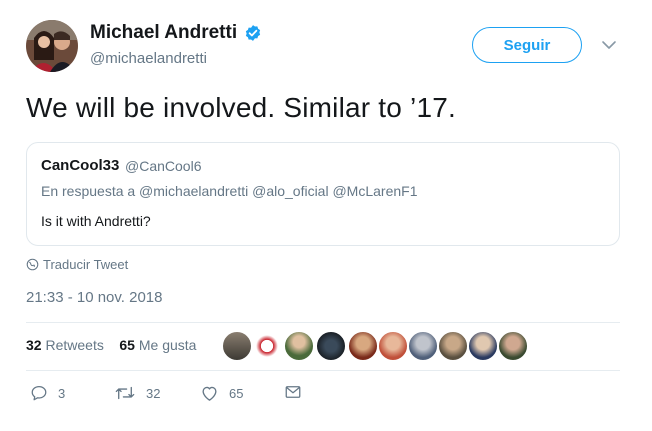 The width and height of the screenshot is (652, 431). Describe the element at coordinates (62, 393) in the screenshot. I see `reply-count: 3` at that location.